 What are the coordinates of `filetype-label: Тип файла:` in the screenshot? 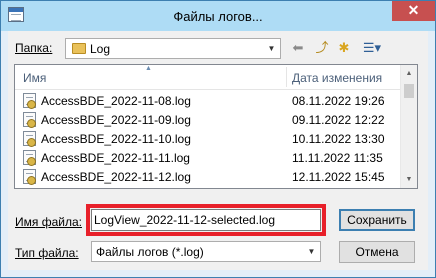 It's located at (47, 253).